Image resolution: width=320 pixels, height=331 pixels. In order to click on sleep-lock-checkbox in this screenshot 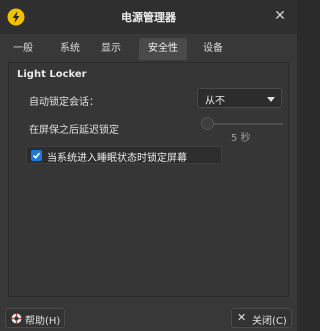, I will do `click(36, 155)`.